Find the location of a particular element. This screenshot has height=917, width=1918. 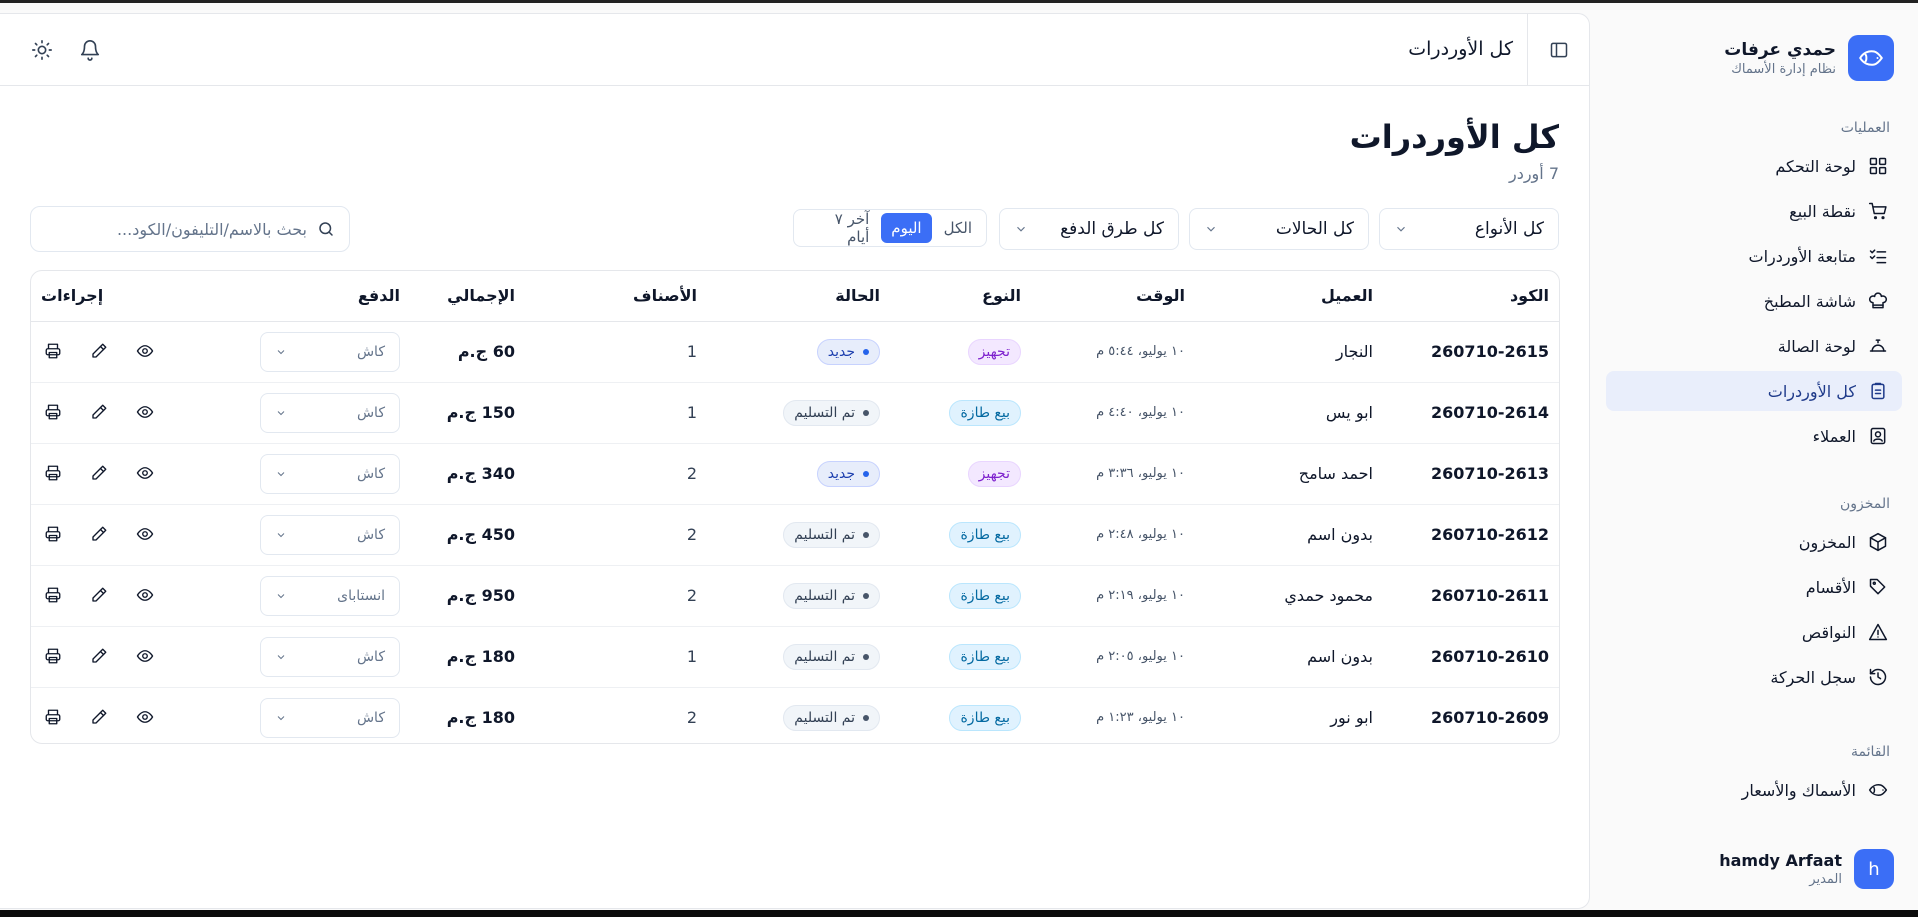

brand: حمدي عرفات نظام إدارة الأسماك is located at coordinates (1754, 58).